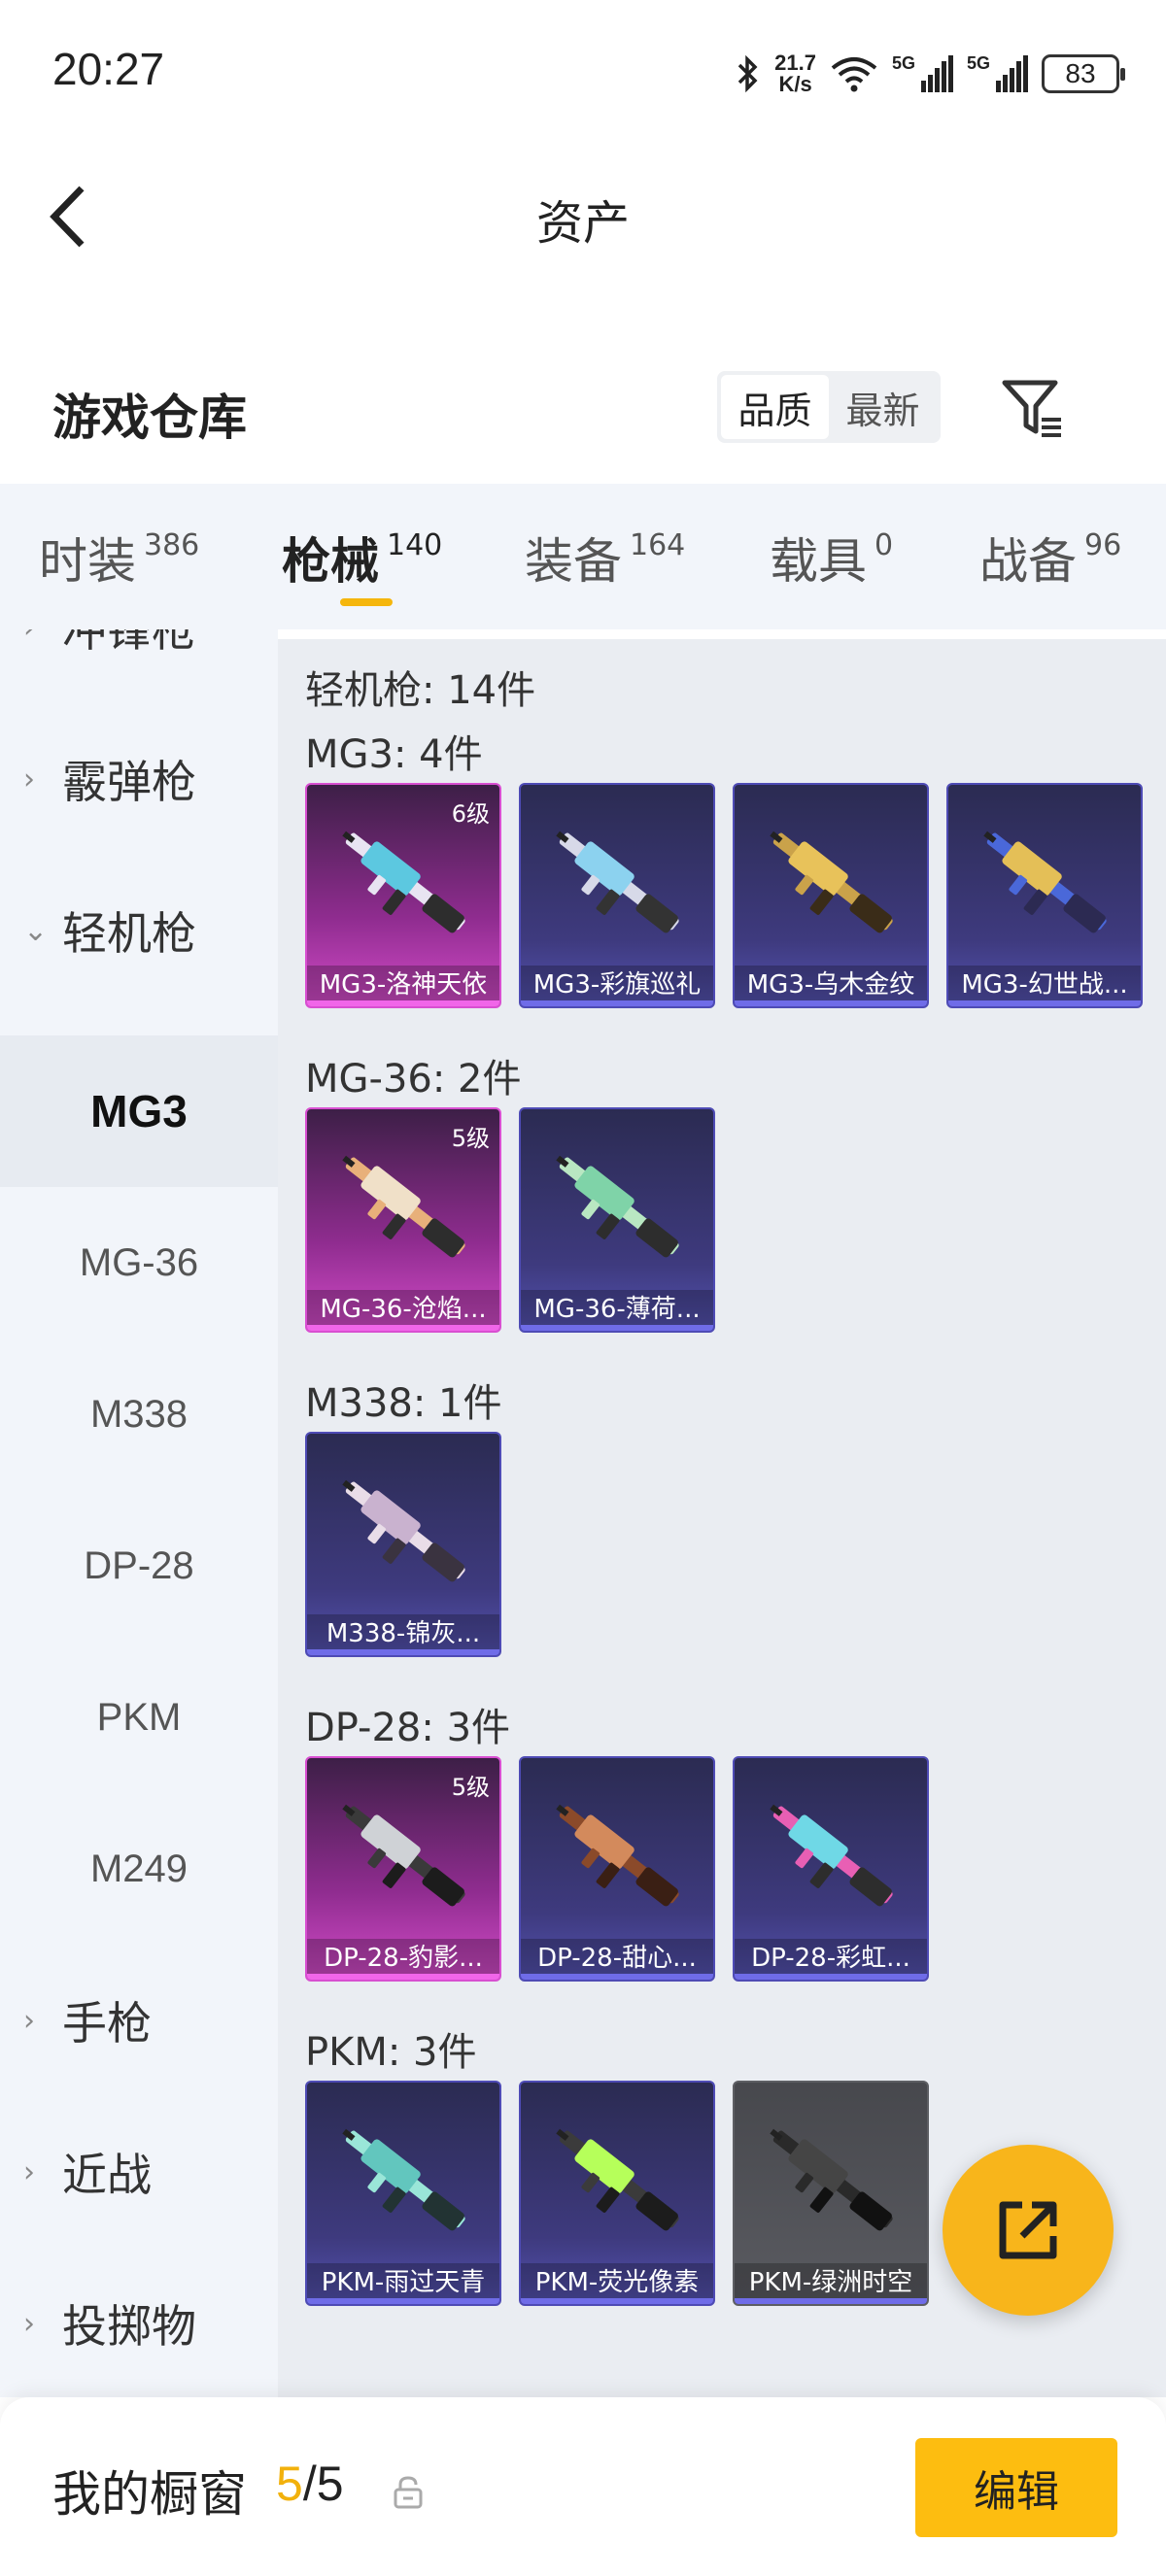  I want to click on bluetooth-icon, so click(747, 73).